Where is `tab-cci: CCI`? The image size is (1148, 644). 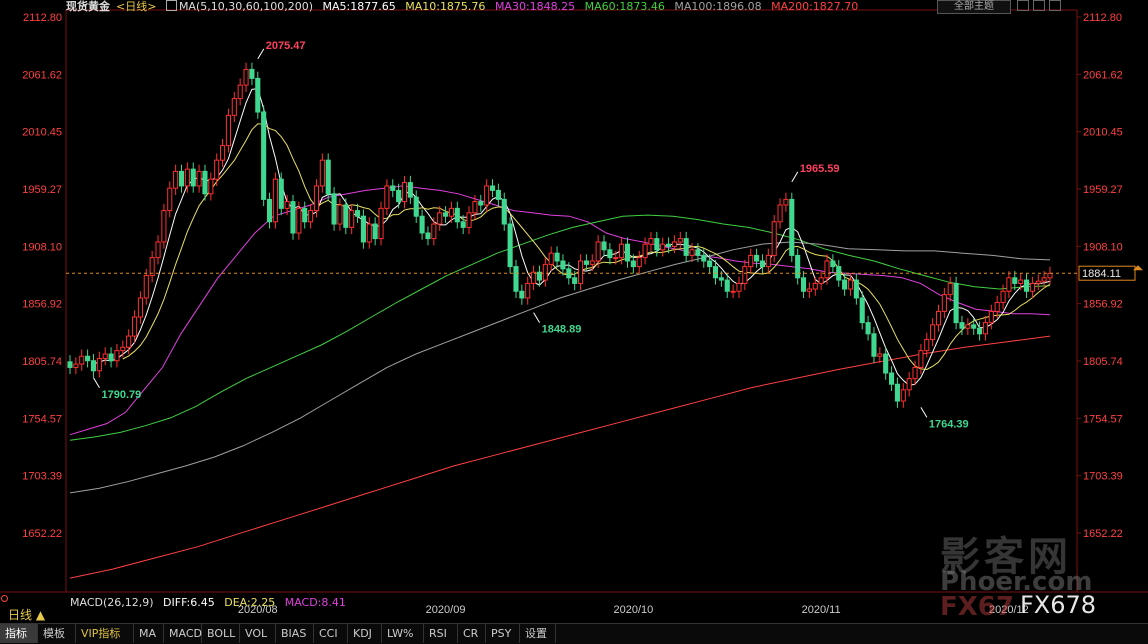
tab-cci: CCI is located at coordinates (331, 633).